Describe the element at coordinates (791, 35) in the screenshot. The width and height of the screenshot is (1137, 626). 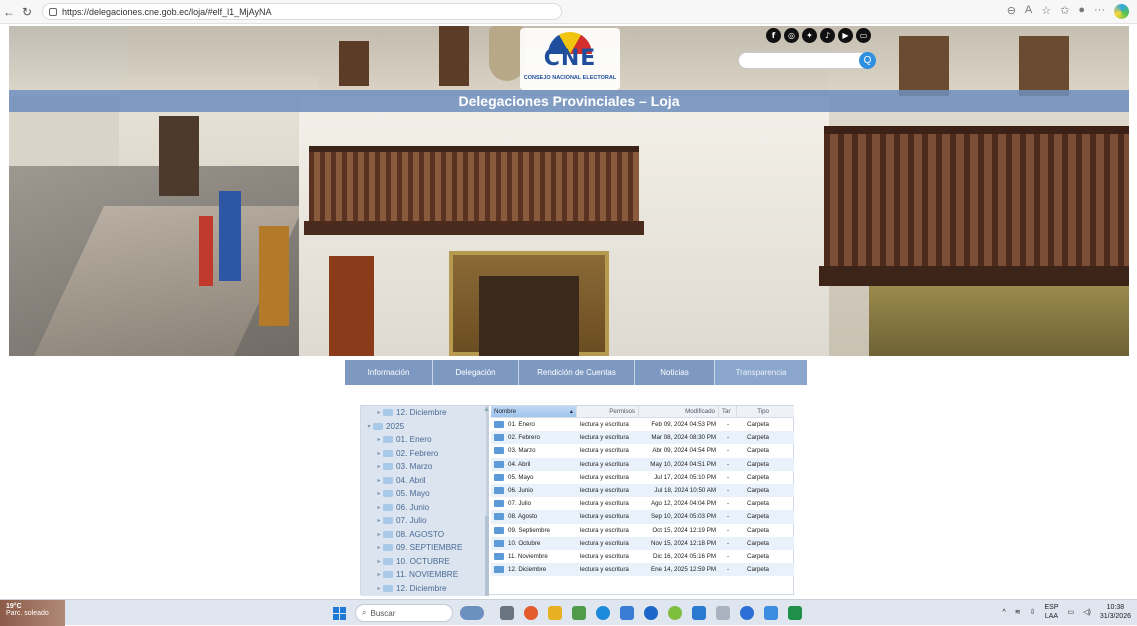
I see `instagram-icon: ◎` at that location.